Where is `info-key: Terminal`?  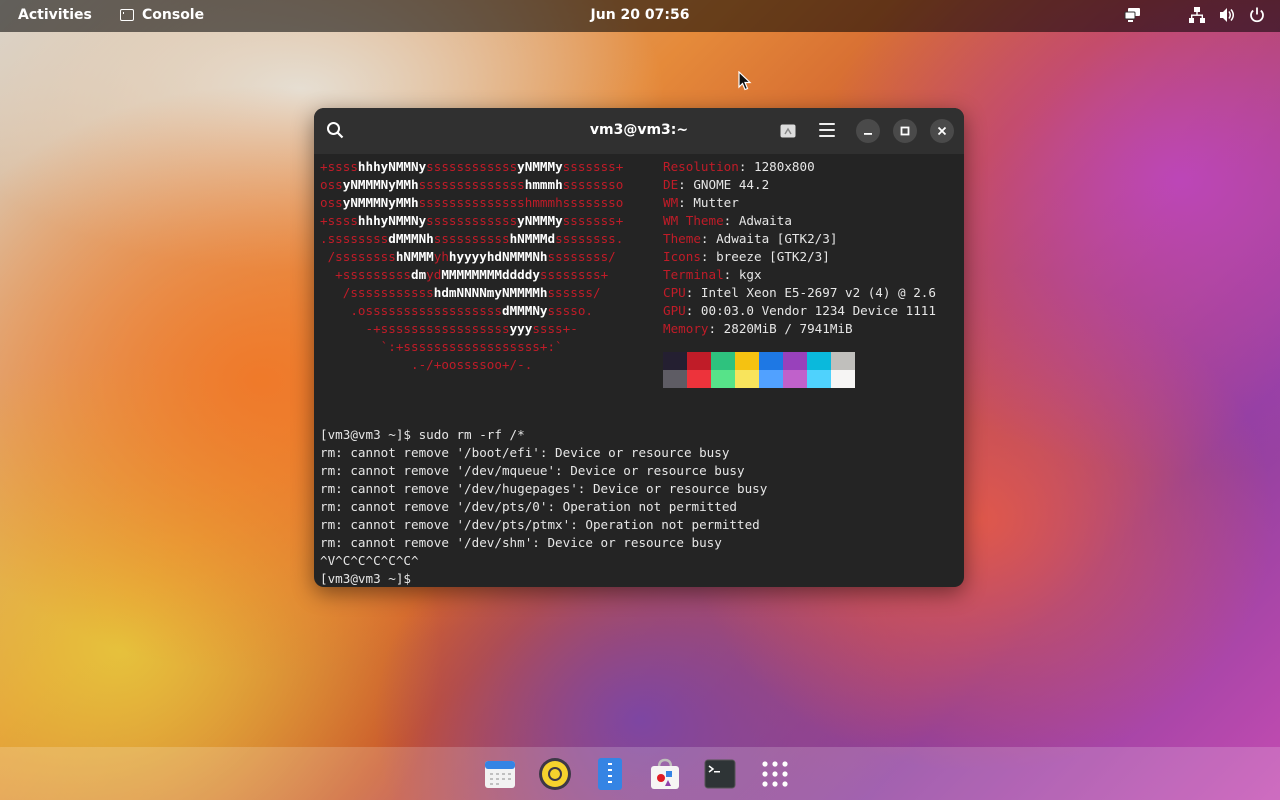 info-key: Terminal is located at coordinates (693, 274).